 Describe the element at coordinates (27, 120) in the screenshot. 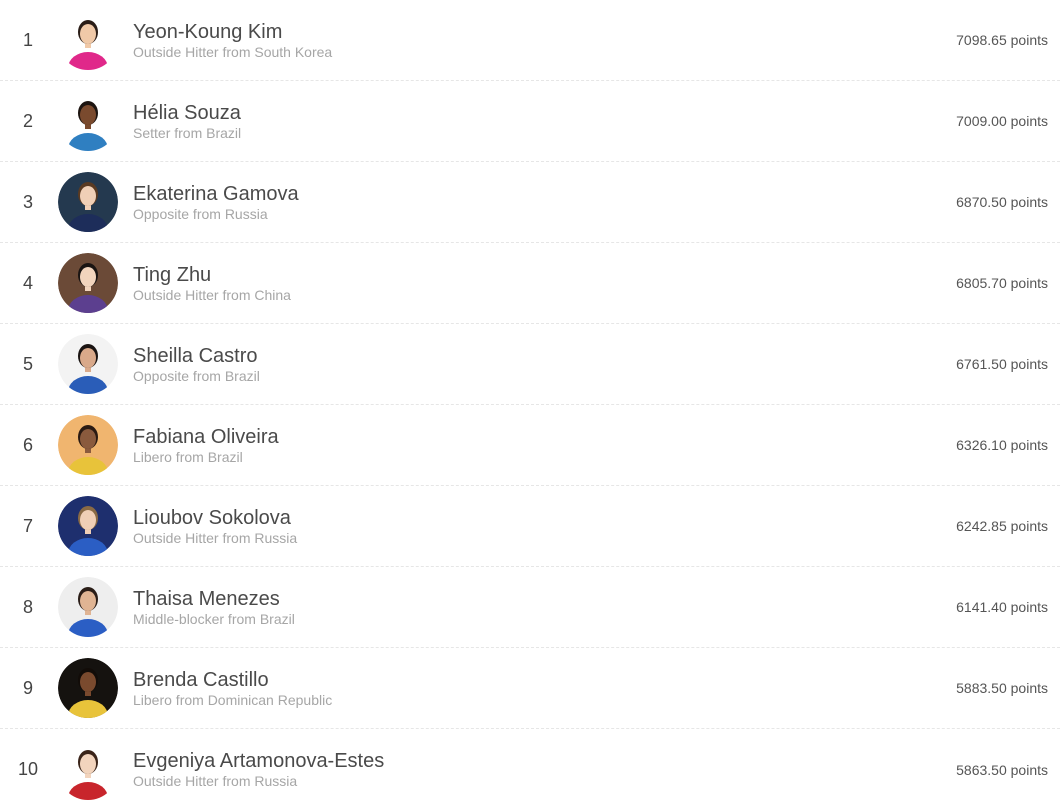

I see `rank-number: 2` at that location.